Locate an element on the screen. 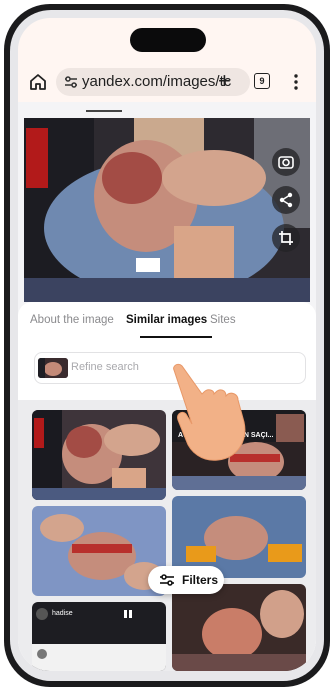 This screenshot has width=334, height=691. crop-icon is located at coordinates (286, 238).